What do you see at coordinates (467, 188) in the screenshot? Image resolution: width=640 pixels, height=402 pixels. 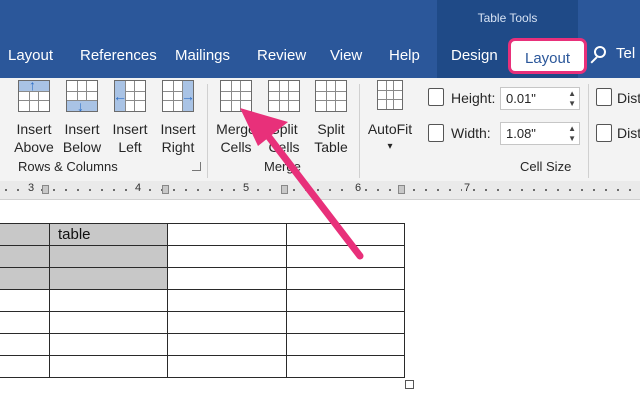 I see `ruler-number: 7` at bounding box center [467, 188].